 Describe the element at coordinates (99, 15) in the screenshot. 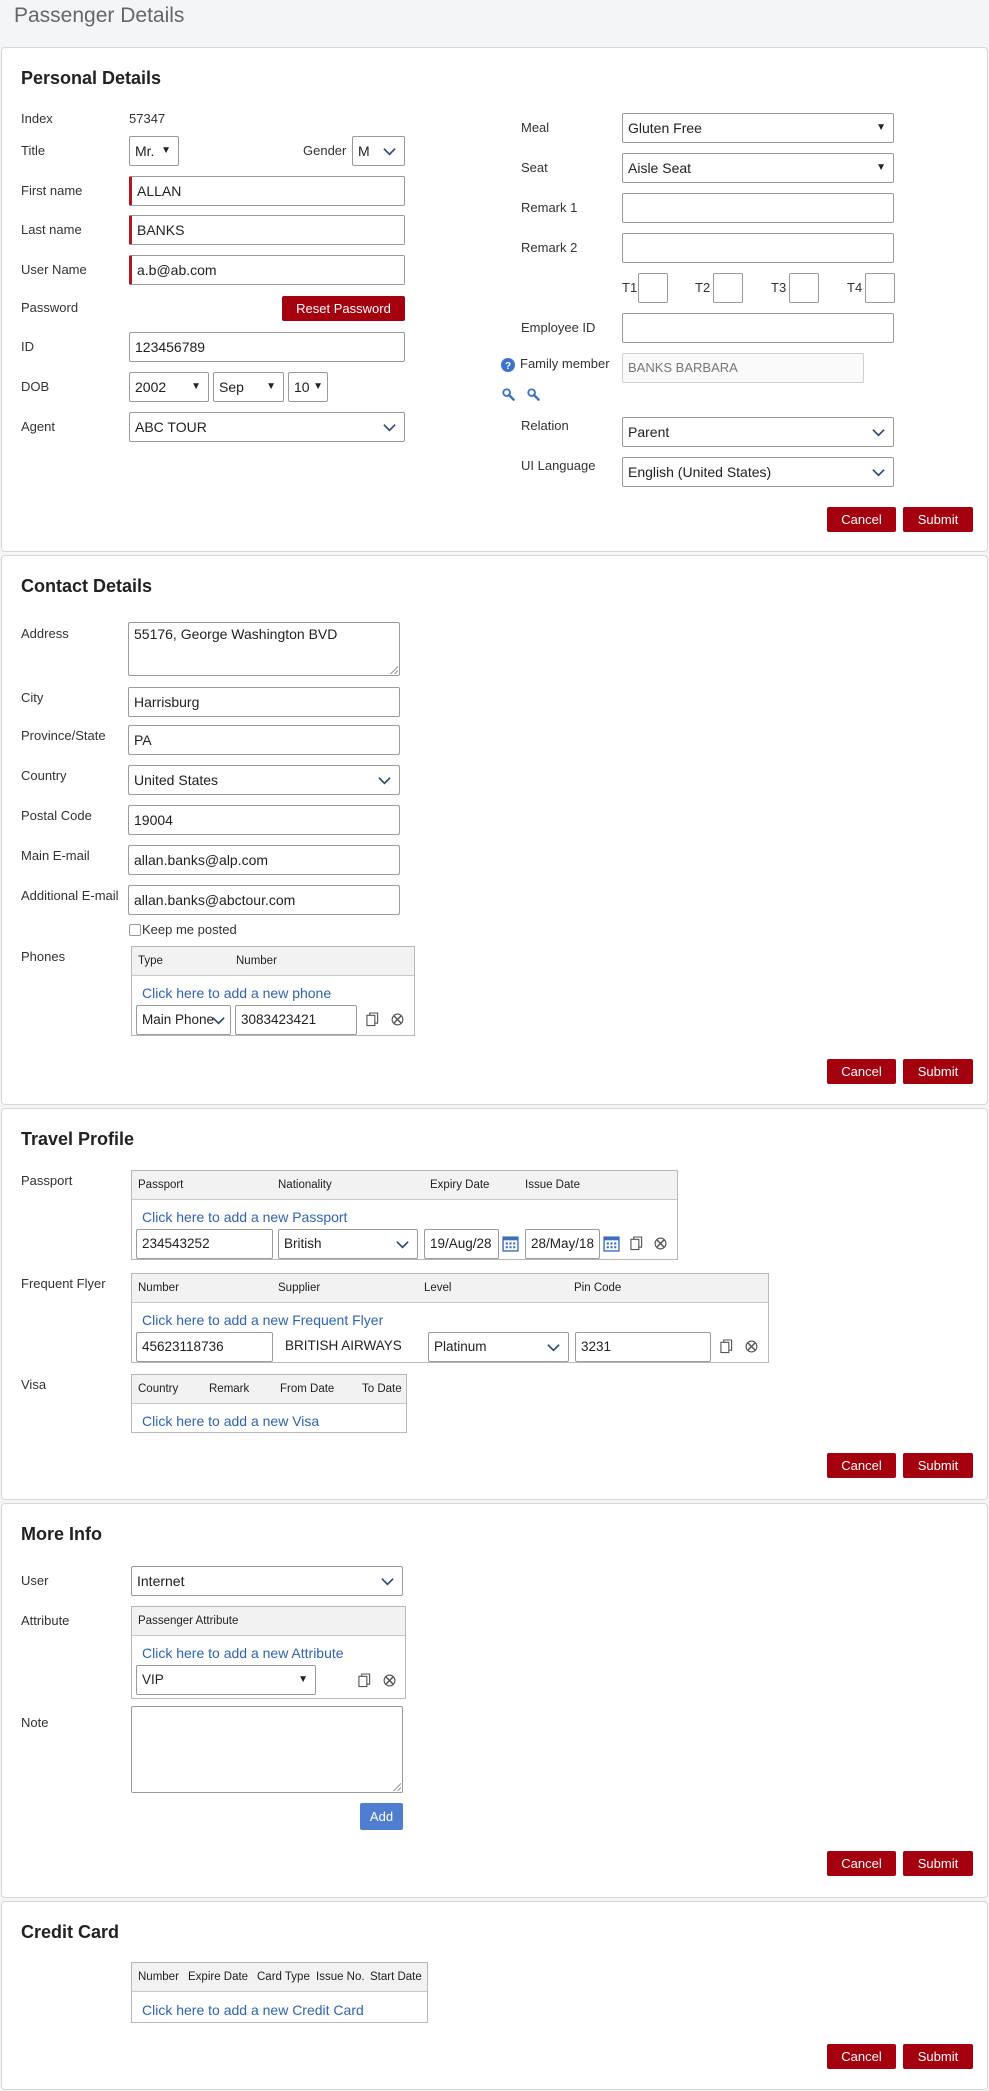

I see `page-title: Passenger Details` at that location.